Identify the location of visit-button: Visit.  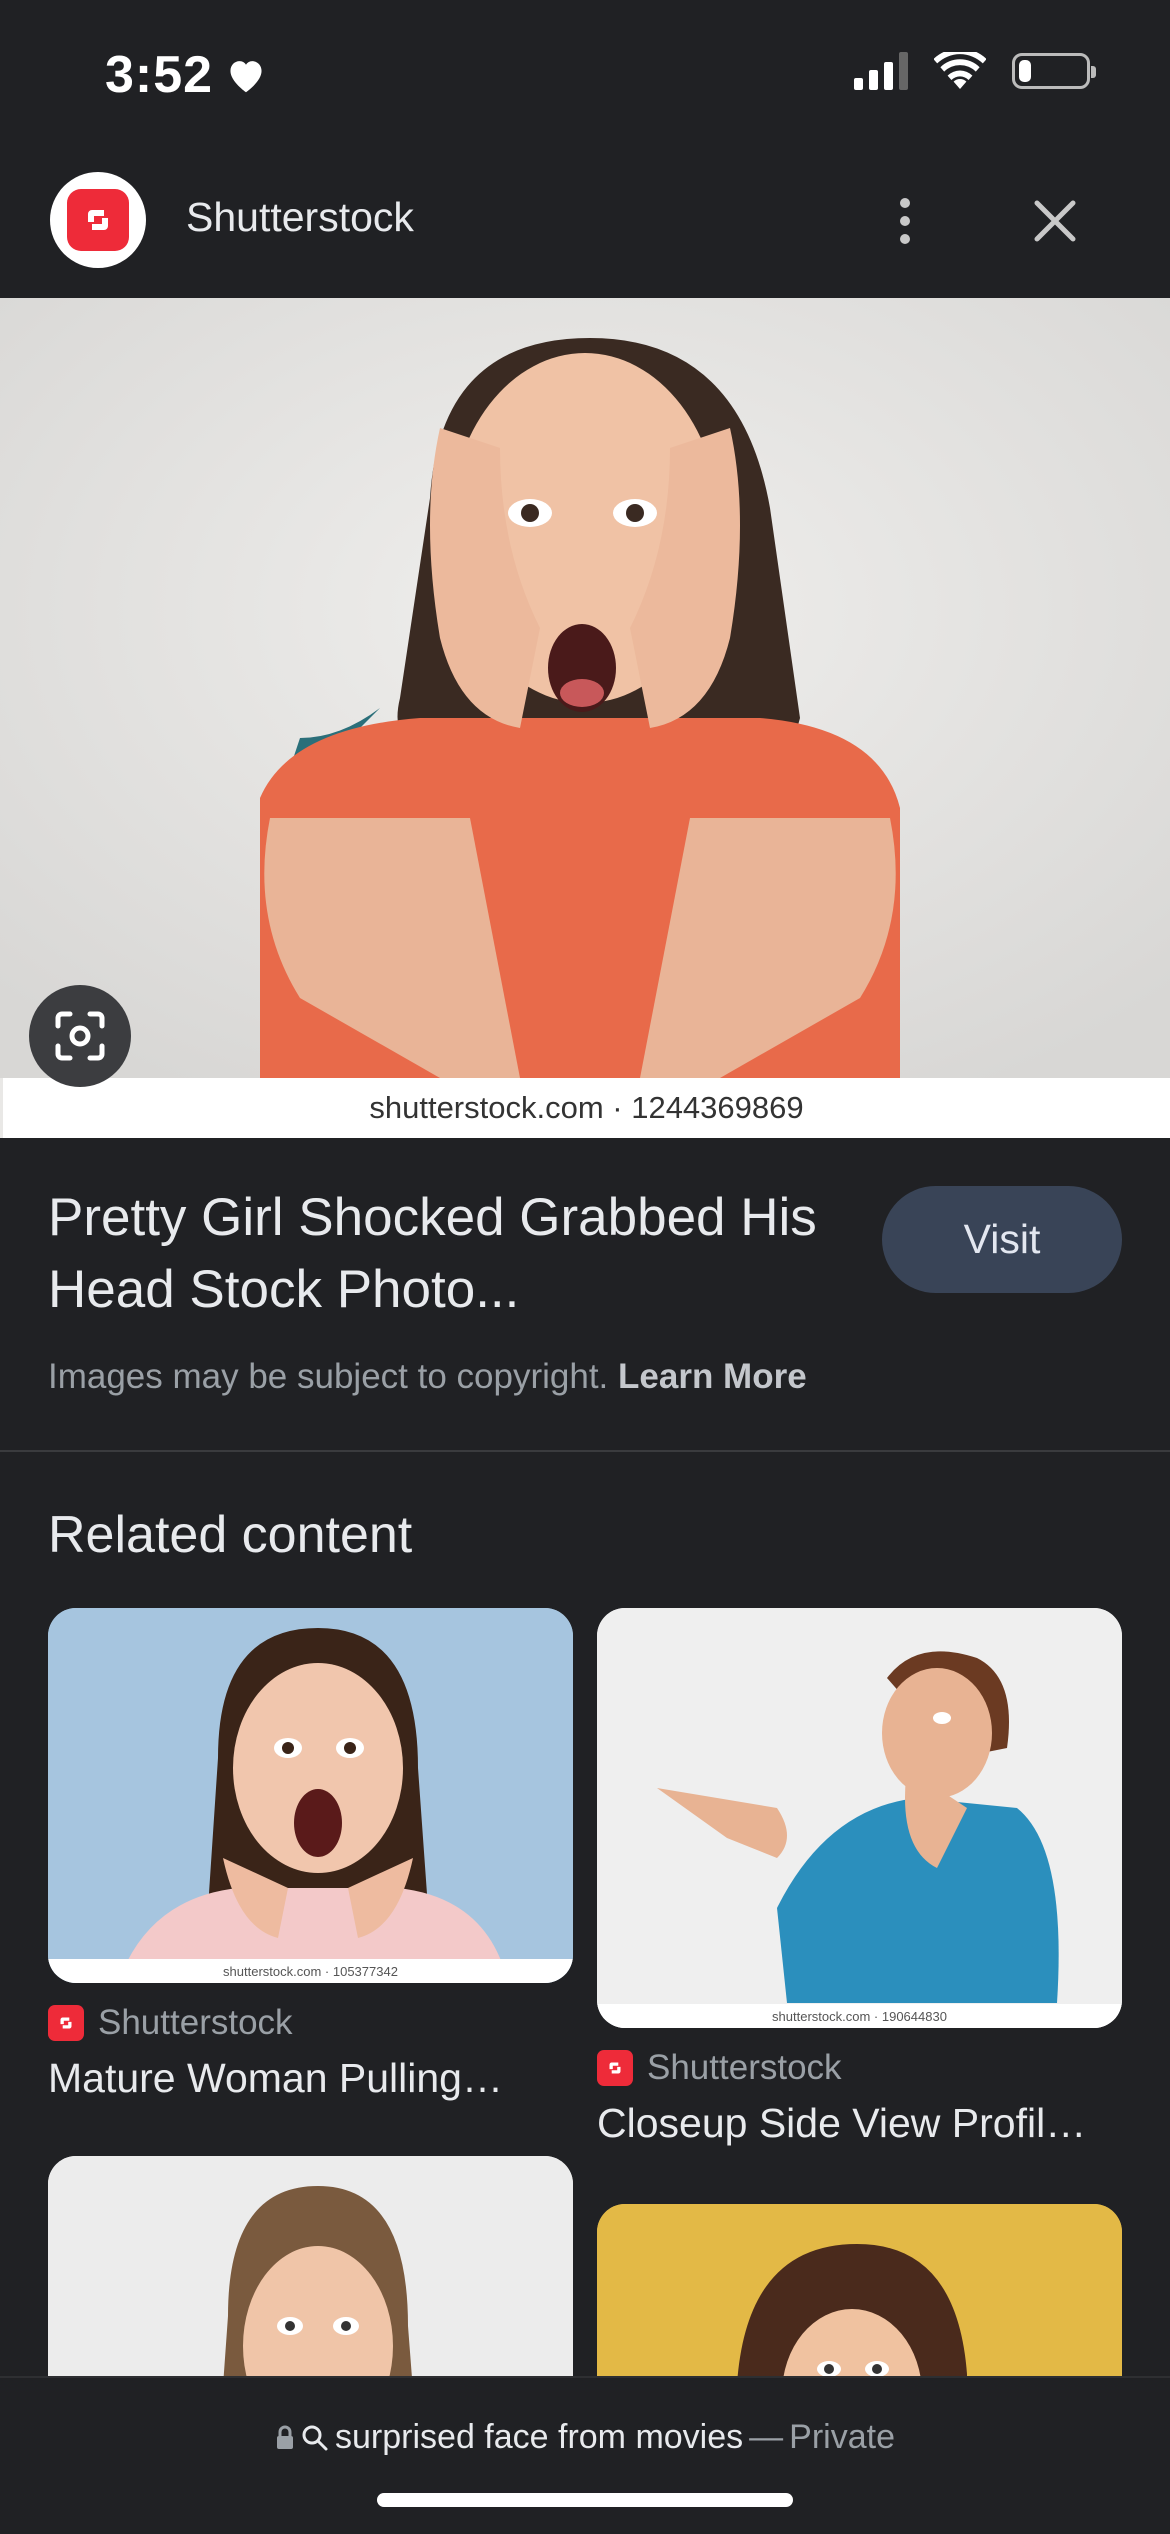
(1002, 1239).